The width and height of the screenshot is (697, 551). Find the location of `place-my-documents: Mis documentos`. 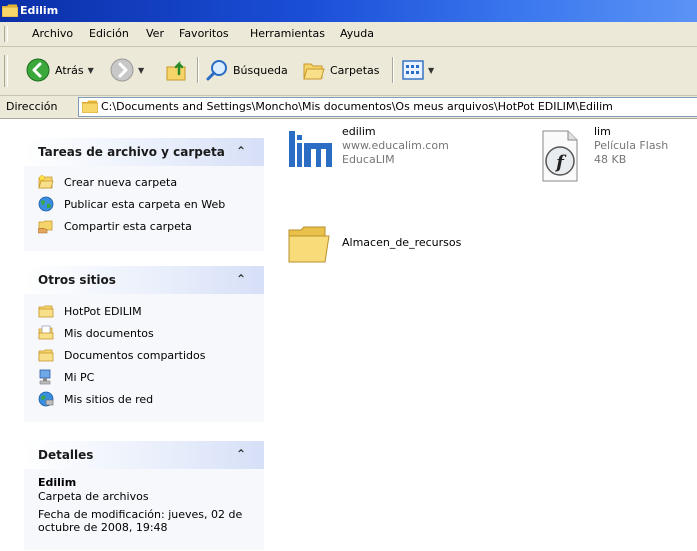

place-my-documents: Mis documentos is located at coordinates (96, 333).